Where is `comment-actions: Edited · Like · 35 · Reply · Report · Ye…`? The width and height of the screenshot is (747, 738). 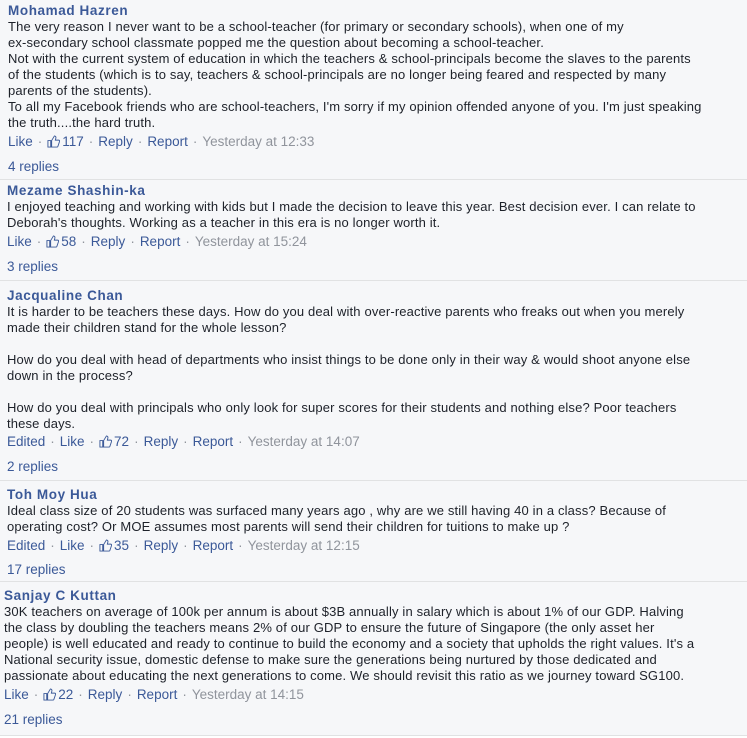
comment-actions: Edited · Like · 35 · Reply · Report · Ye… is located at coordinates (183, 545).